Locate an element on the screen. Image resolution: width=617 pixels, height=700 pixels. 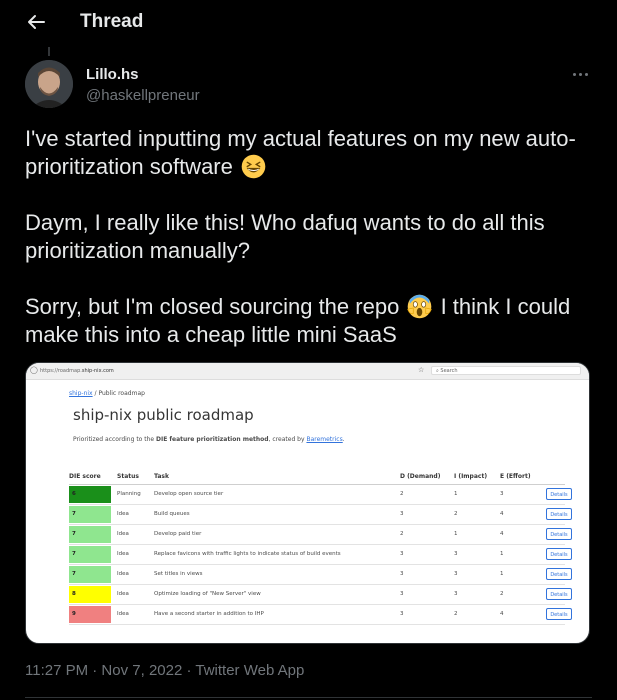
subtitle-method: DIE feature prioritization method is located at coordinates (212, 439).